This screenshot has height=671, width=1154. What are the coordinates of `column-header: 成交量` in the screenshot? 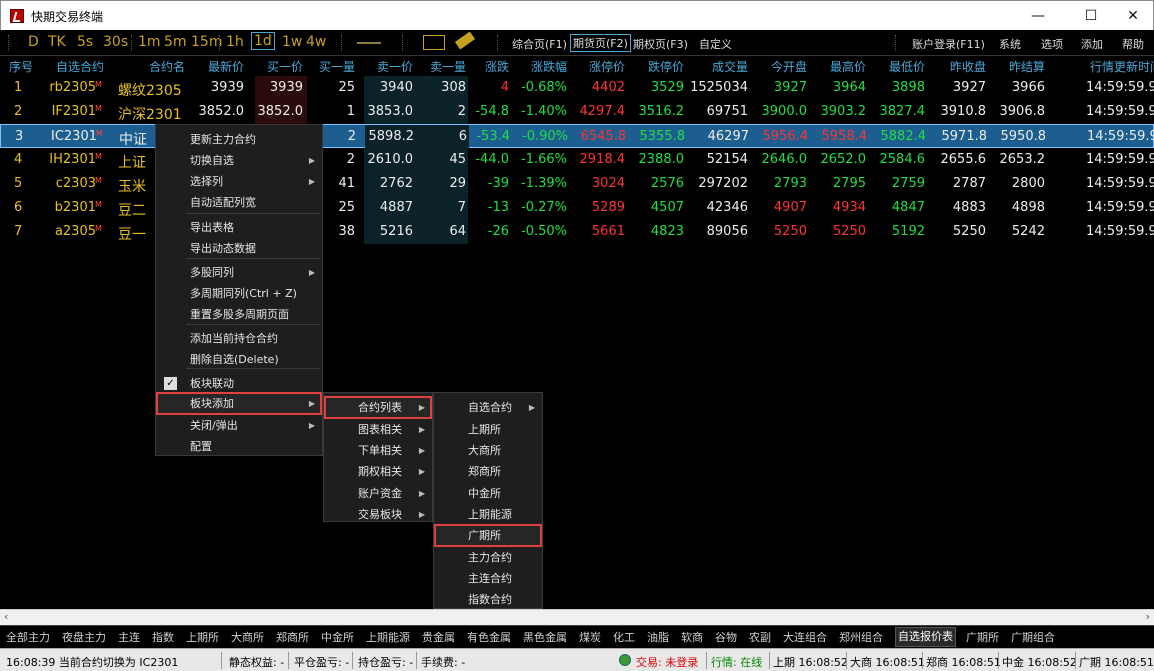 It's located at (720, 66).